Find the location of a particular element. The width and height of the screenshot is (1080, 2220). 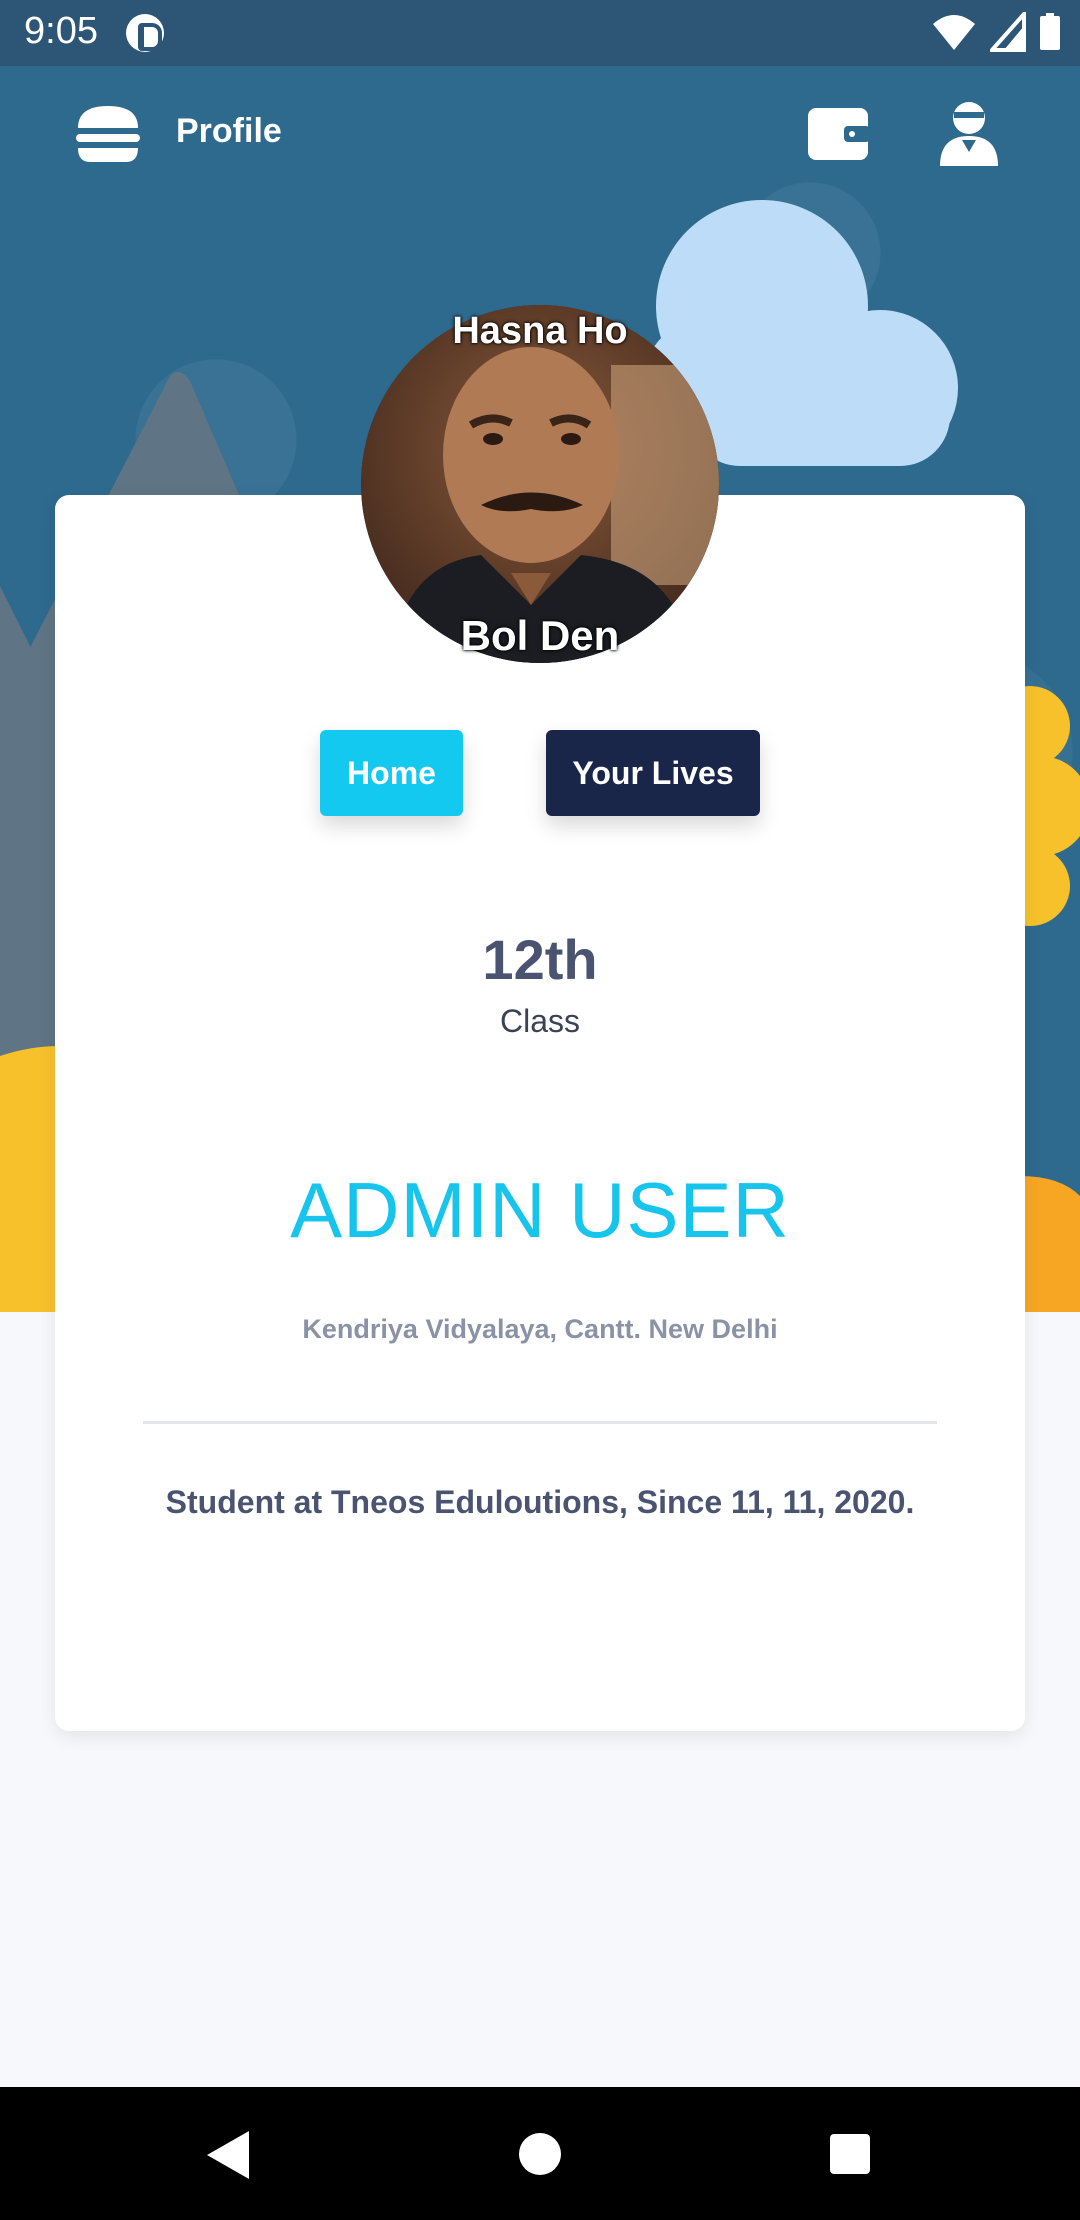

class-value: 12th is located at coordinates (540, 959).